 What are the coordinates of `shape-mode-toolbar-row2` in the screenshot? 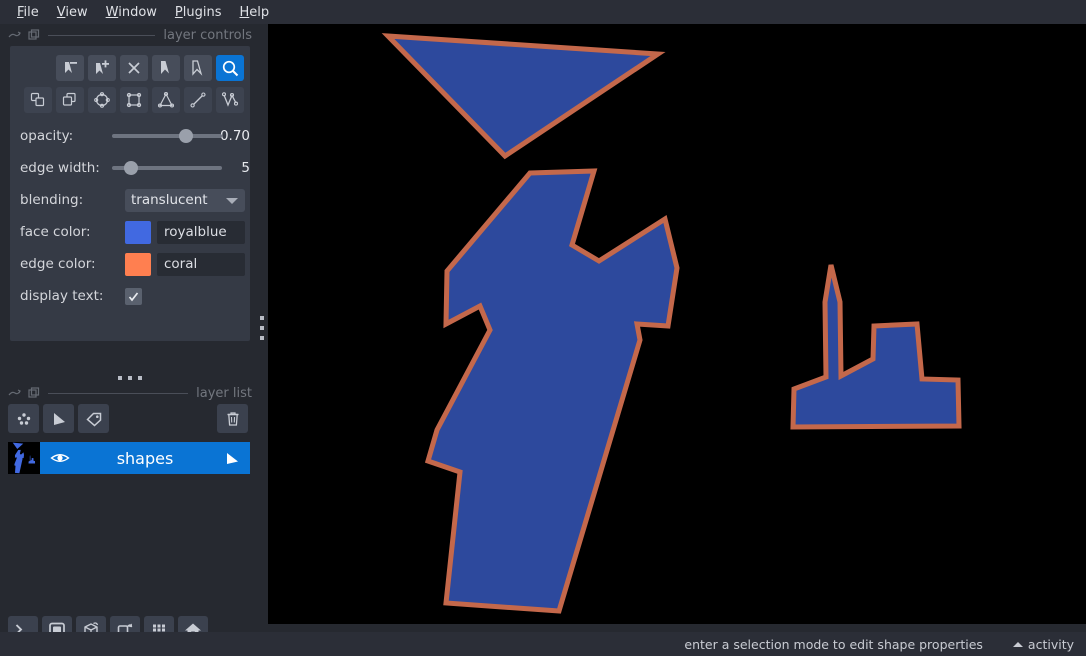 It's located at (134, 100).